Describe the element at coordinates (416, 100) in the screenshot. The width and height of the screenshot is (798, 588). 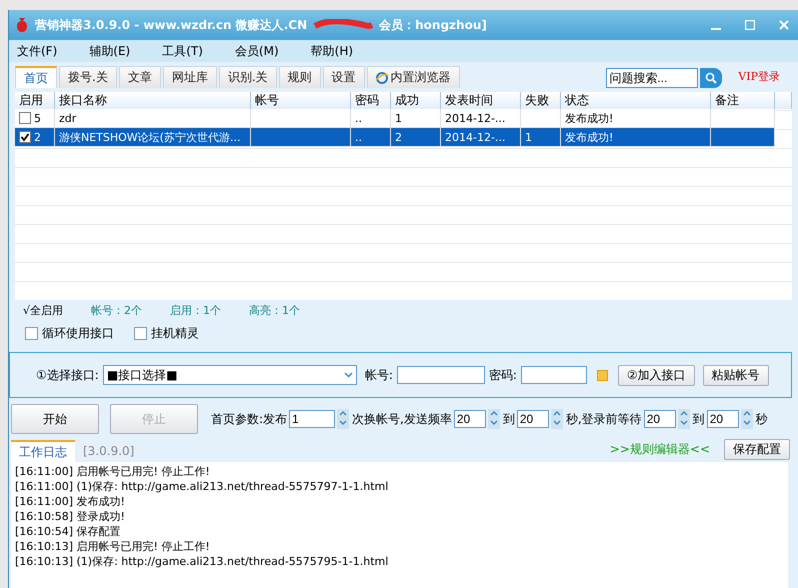
I see `column-header: 成功` at that location.